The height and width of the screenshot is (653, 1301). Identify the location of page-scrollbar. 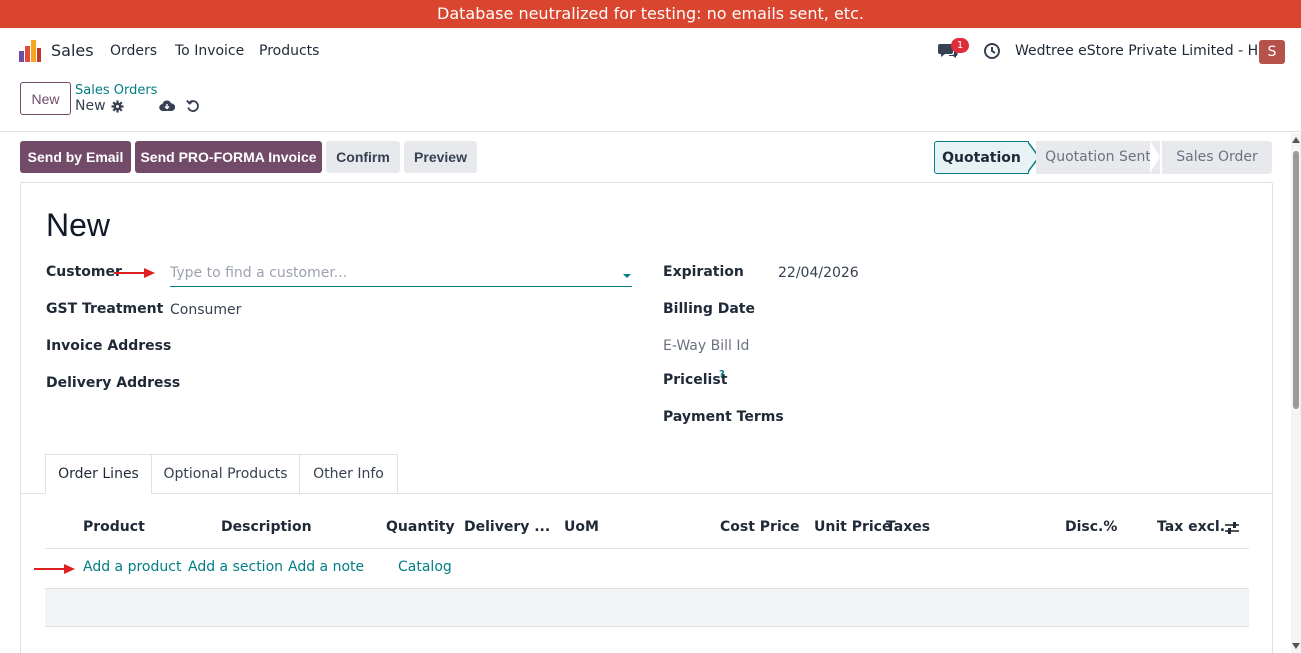
(1296, 393).